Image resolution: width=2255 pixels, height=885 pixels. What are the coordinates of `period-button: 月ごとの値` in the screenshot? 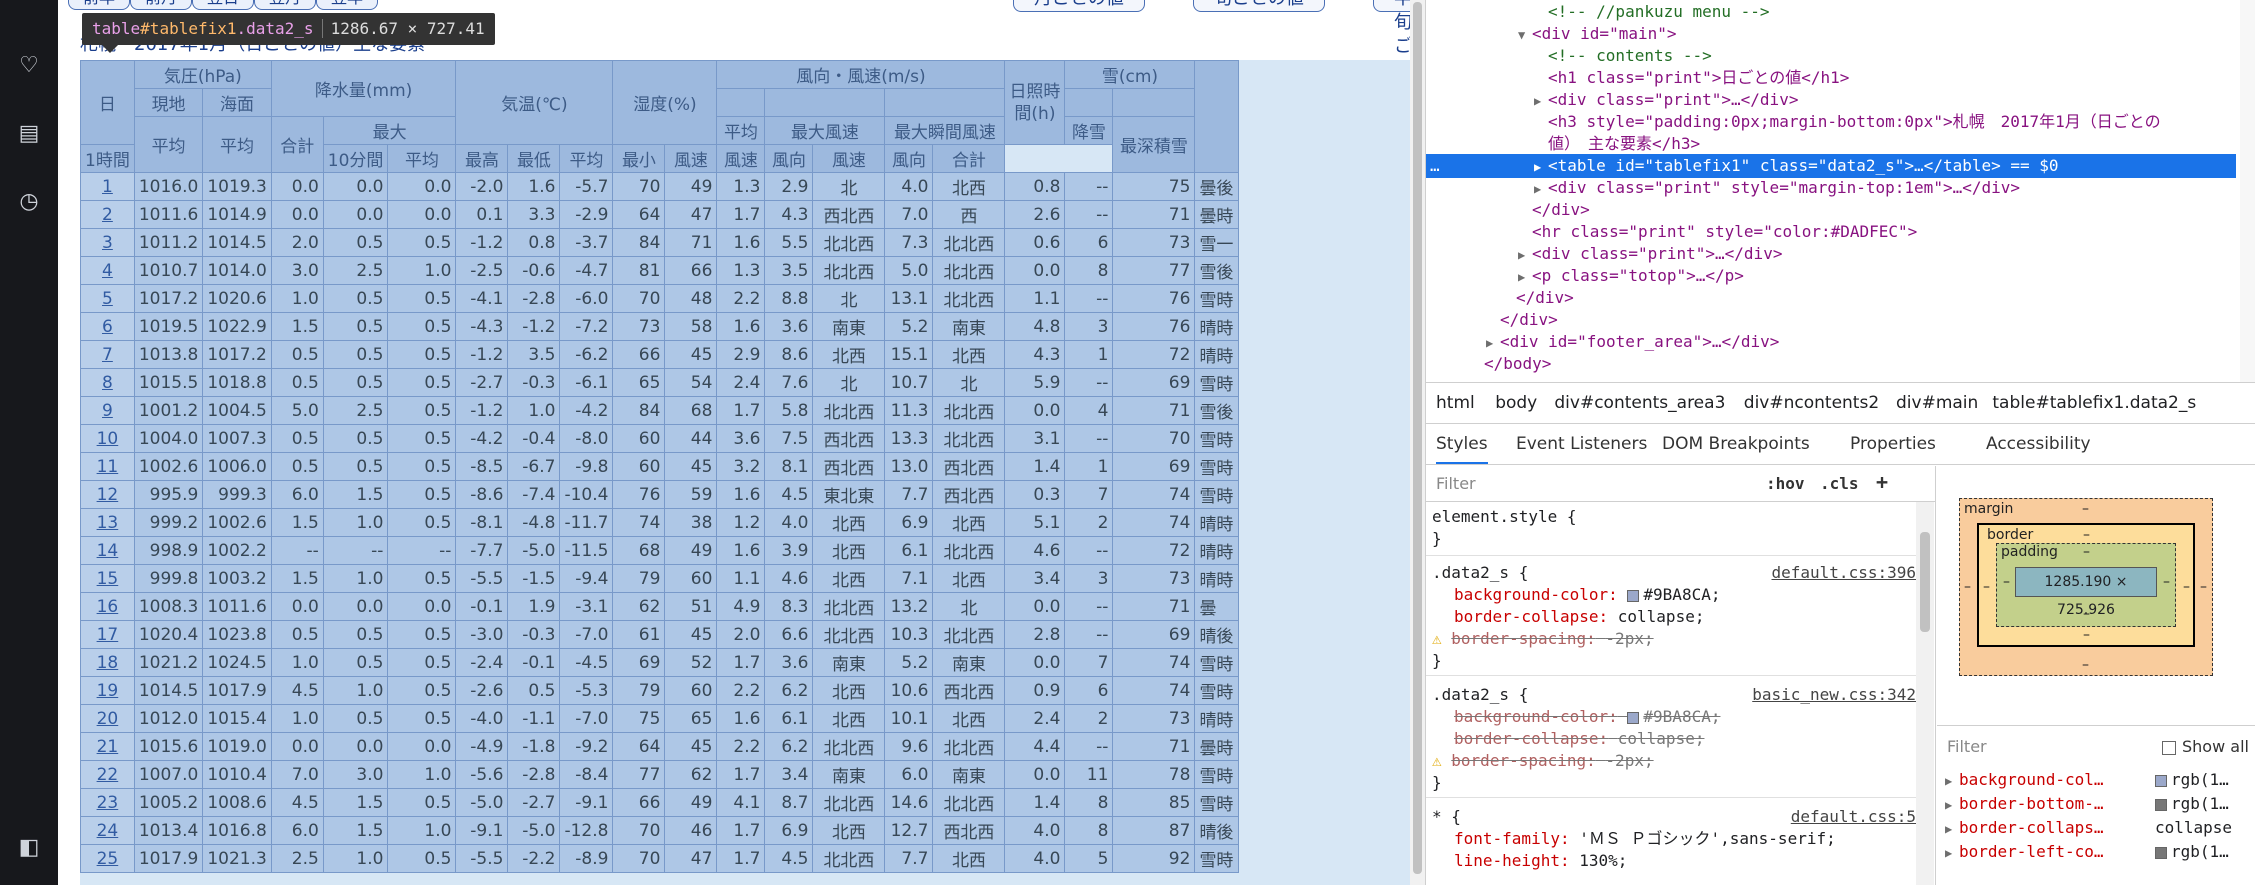 It's located at (1079, 6).